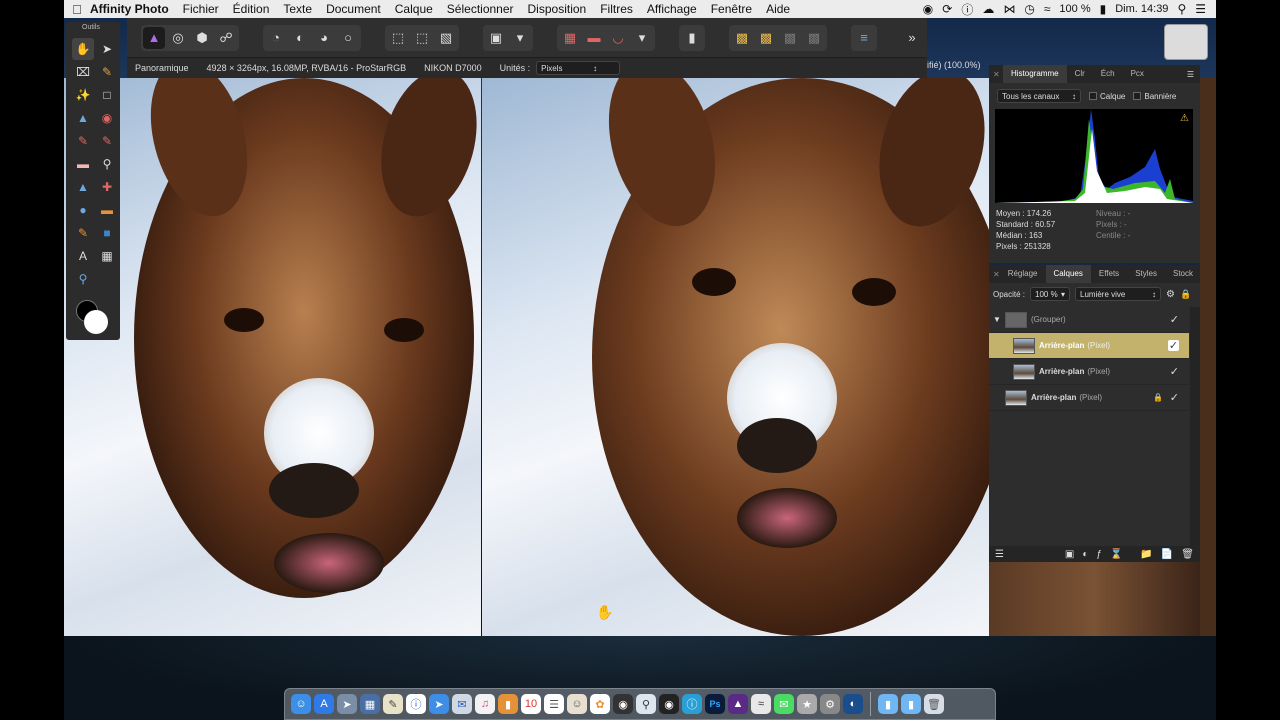  I want to click on quick-mask-dropdown-icon: ▾, so click(520, 38).